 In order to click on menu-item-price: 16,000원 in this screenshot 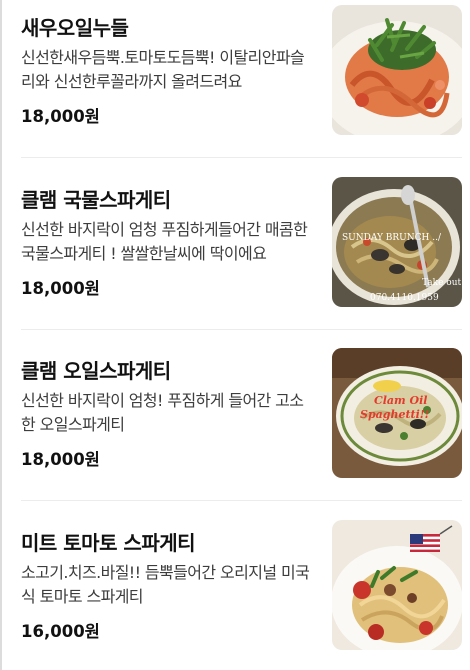, I will do `click(60, 631)`.